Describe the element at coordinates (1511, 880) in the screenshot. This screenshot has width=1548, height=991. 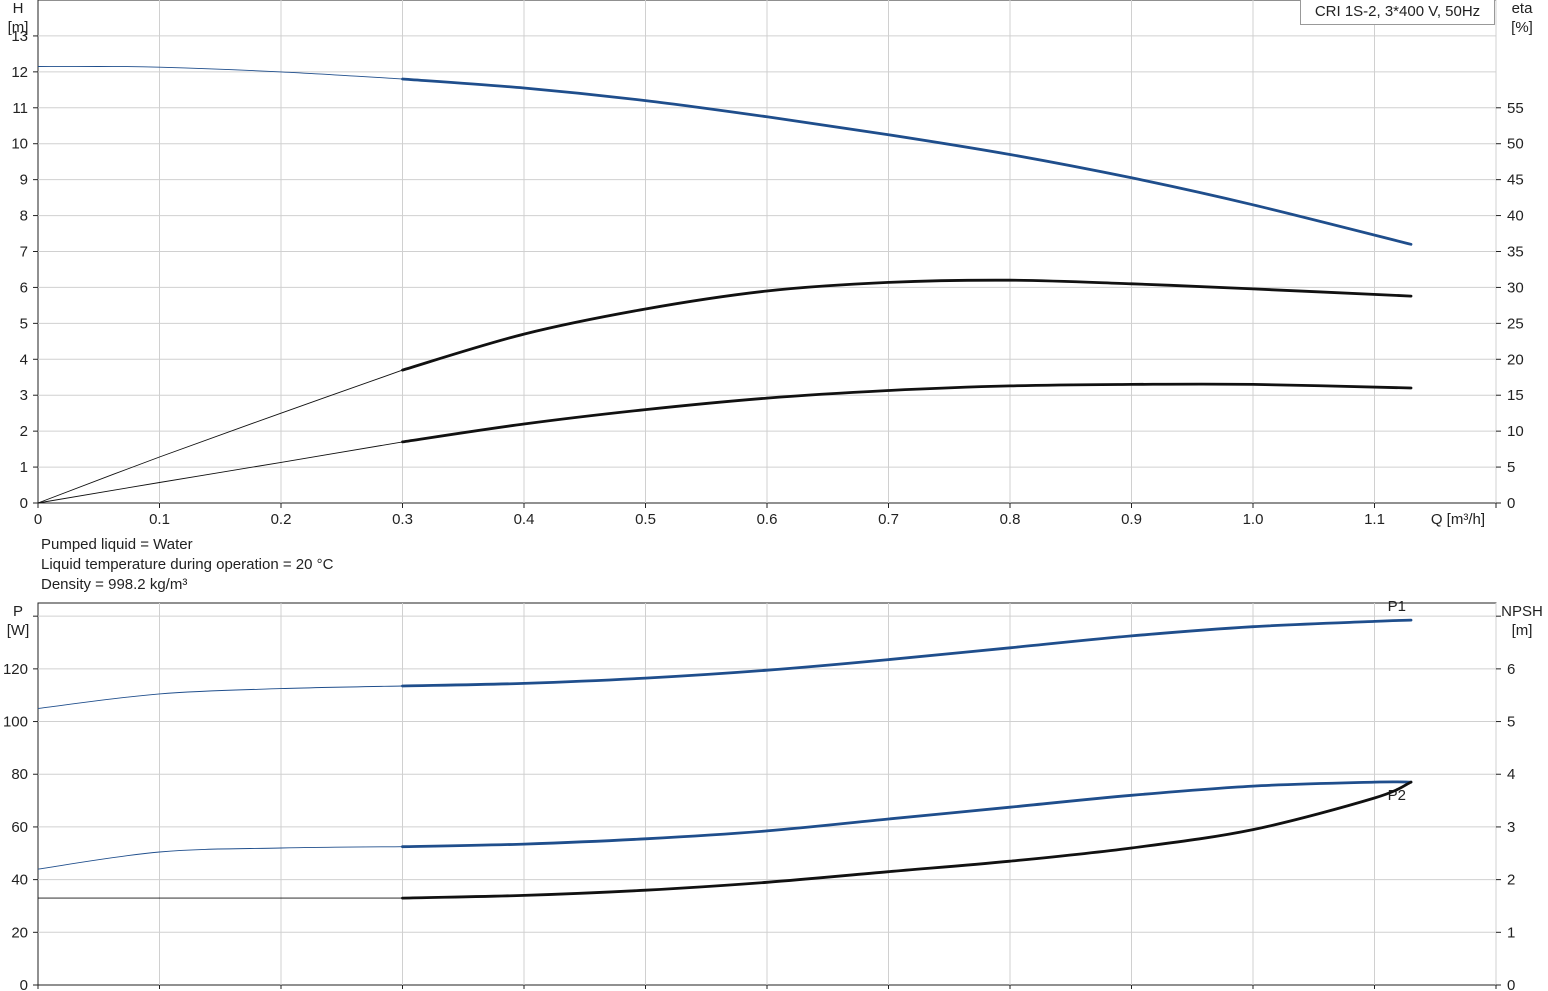
I see `right-axis-tick-label: 2` at that location.